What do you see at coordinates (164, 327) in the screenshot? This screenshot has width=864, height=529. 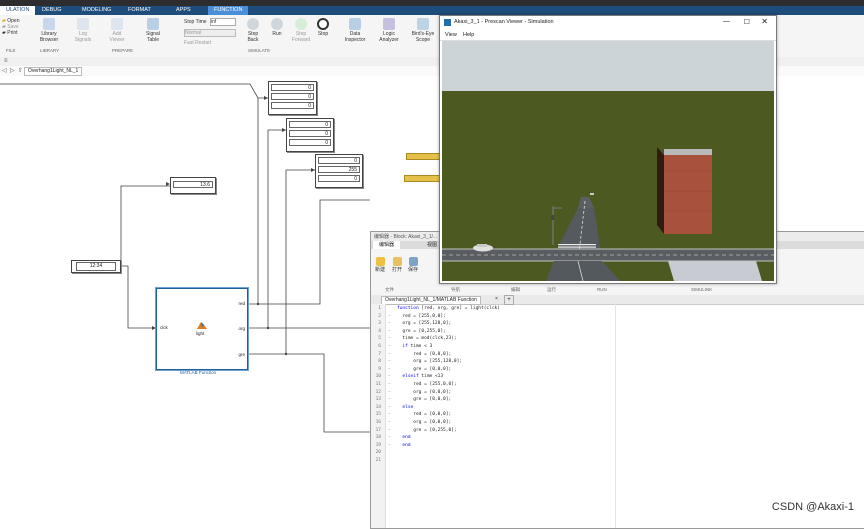 I see `input-port-label: clck` at bounding box center [164, 327].